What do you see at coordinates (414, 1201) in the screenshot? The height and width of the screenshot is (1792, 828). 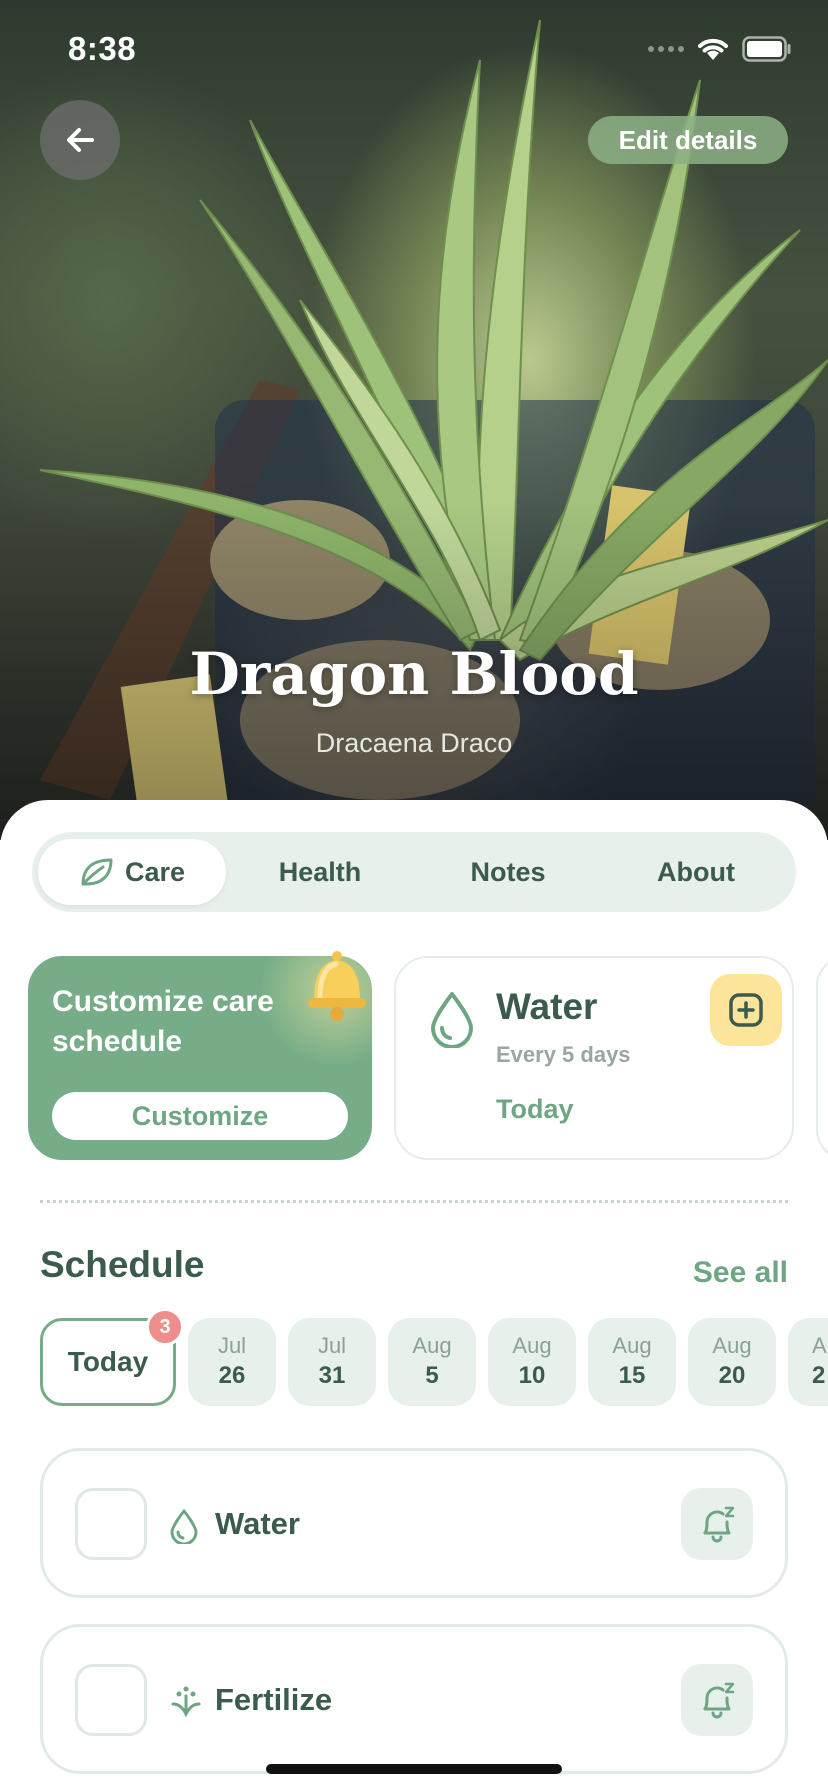 I see `section-divider` at bounding box center [414, 1201].